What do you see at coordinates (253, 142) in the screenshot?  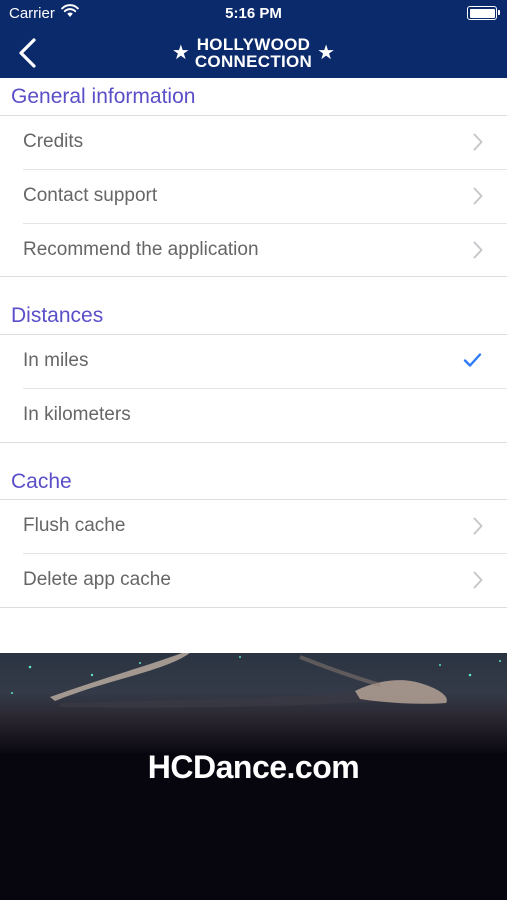 I see `credits-row: Credits` at bounding box center [253, 142].